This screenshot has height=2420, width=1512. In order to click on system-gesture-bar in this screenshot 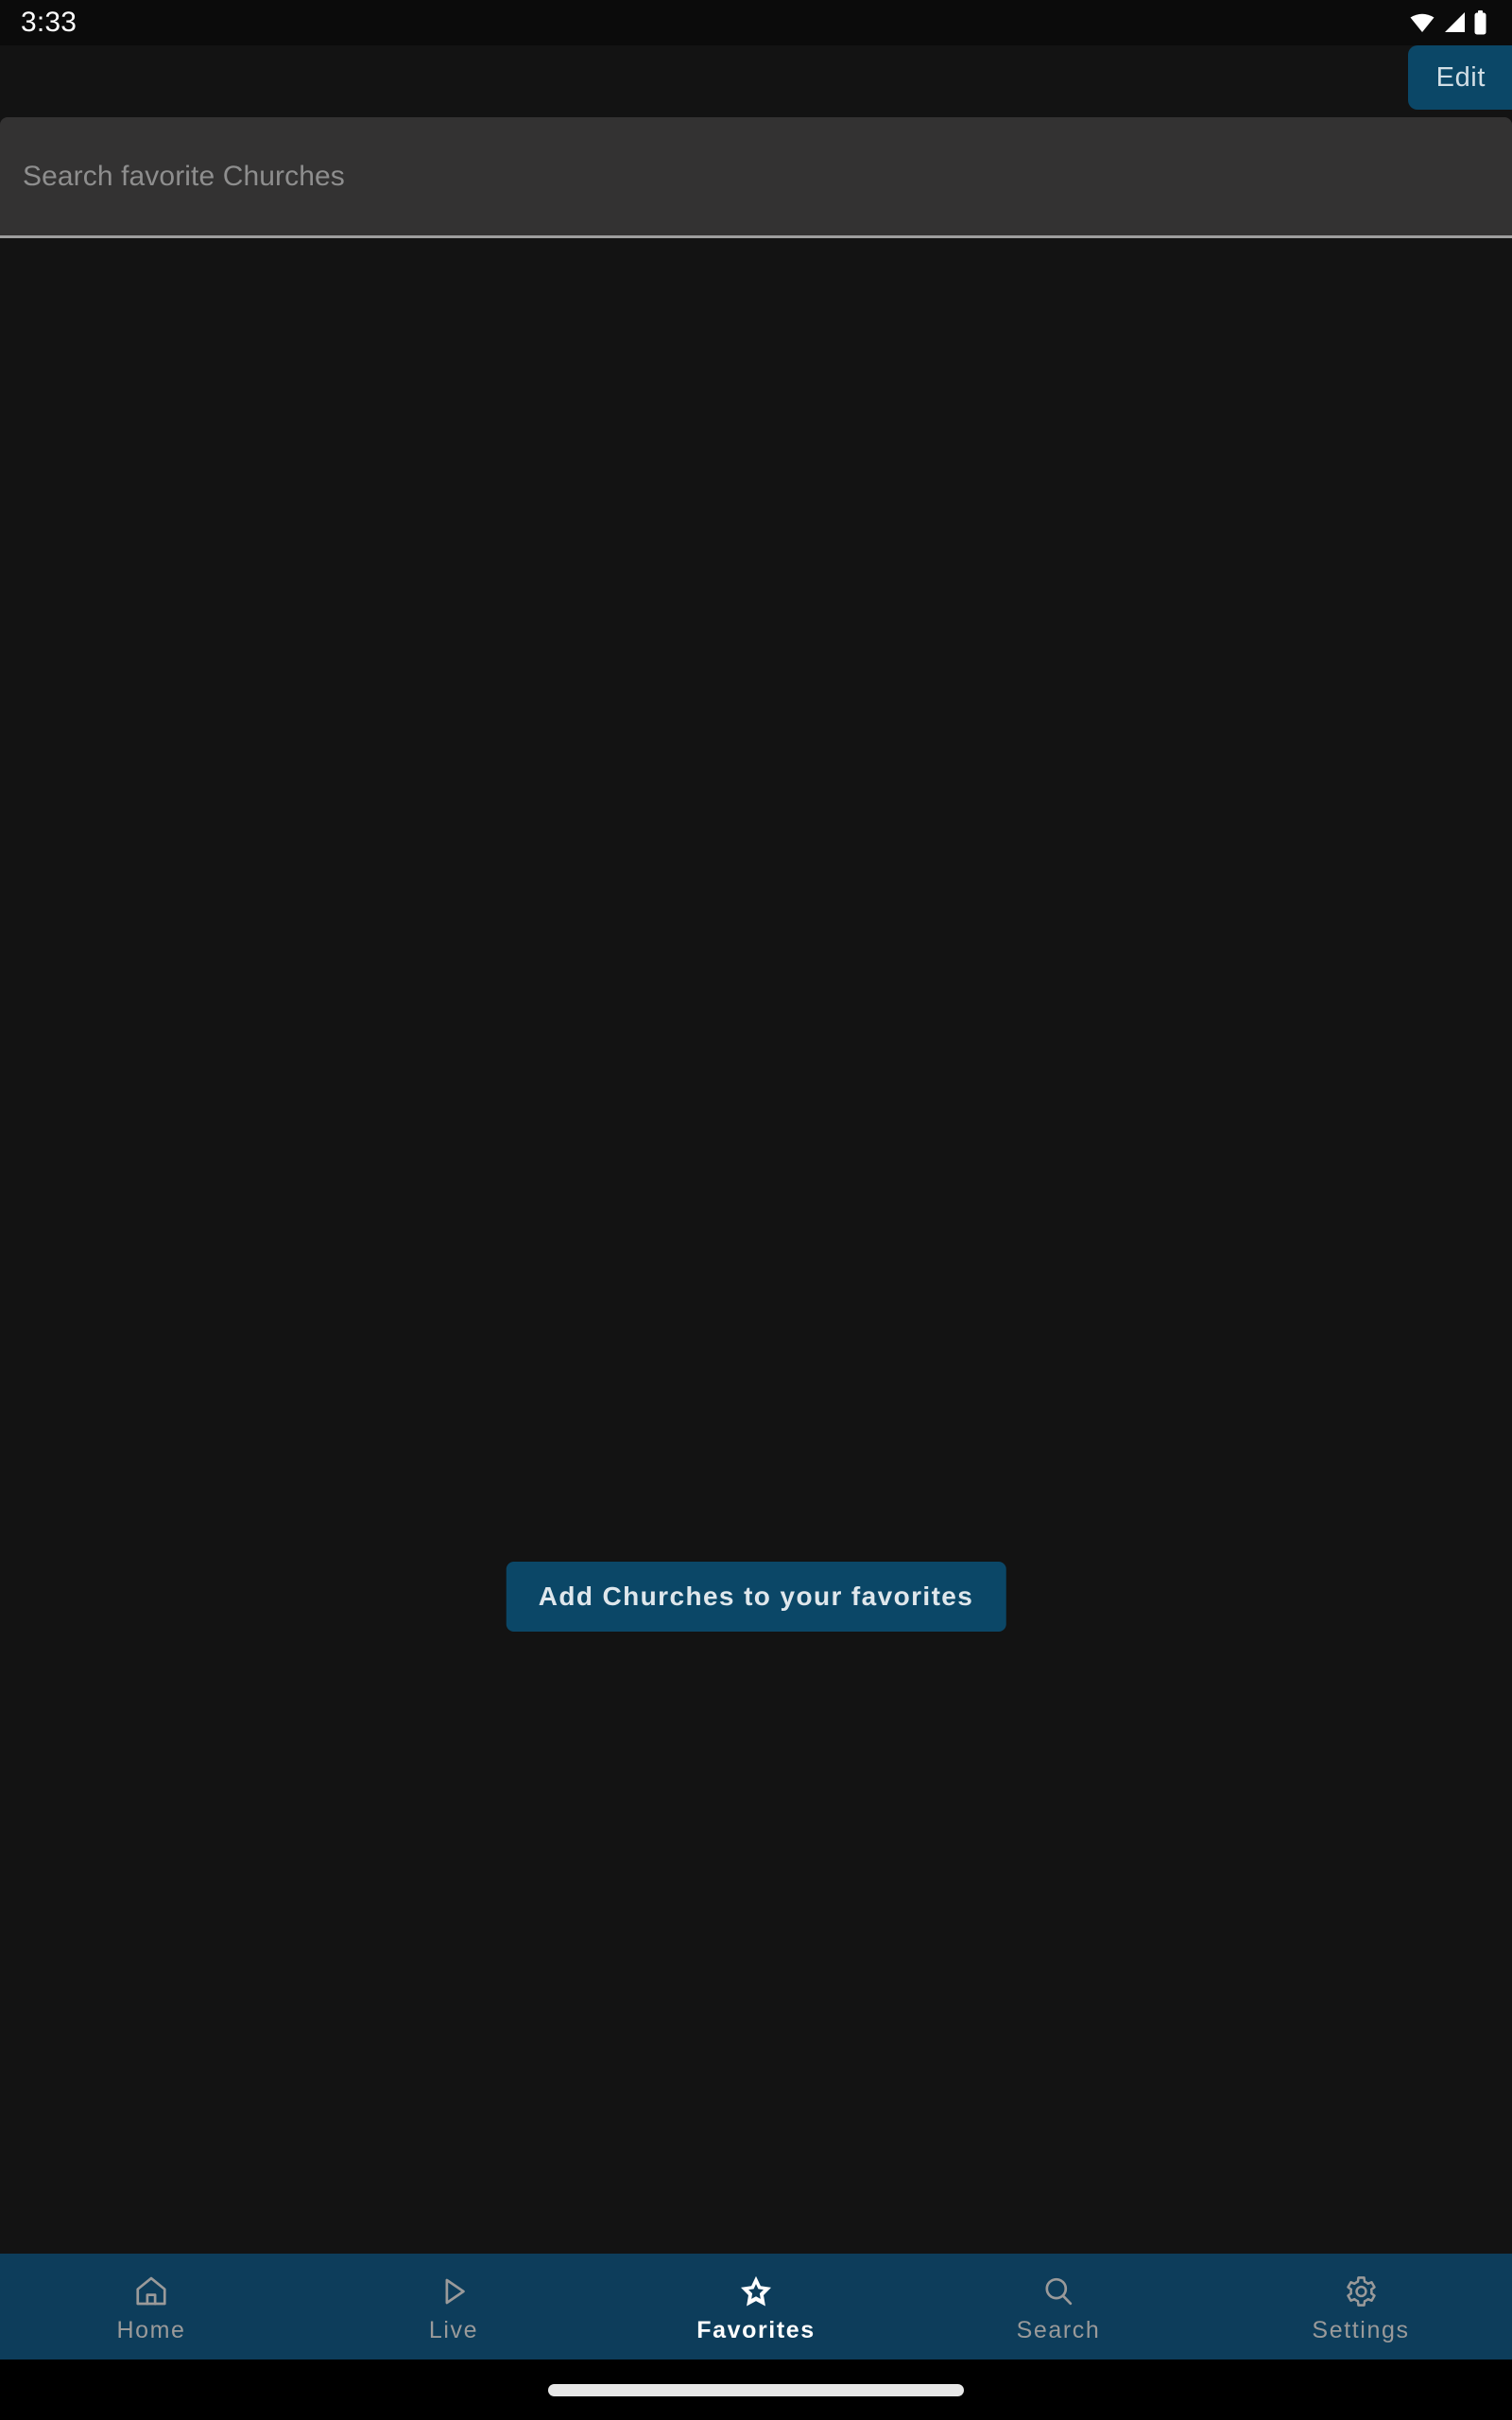, I will do `click(756, 2390)`.